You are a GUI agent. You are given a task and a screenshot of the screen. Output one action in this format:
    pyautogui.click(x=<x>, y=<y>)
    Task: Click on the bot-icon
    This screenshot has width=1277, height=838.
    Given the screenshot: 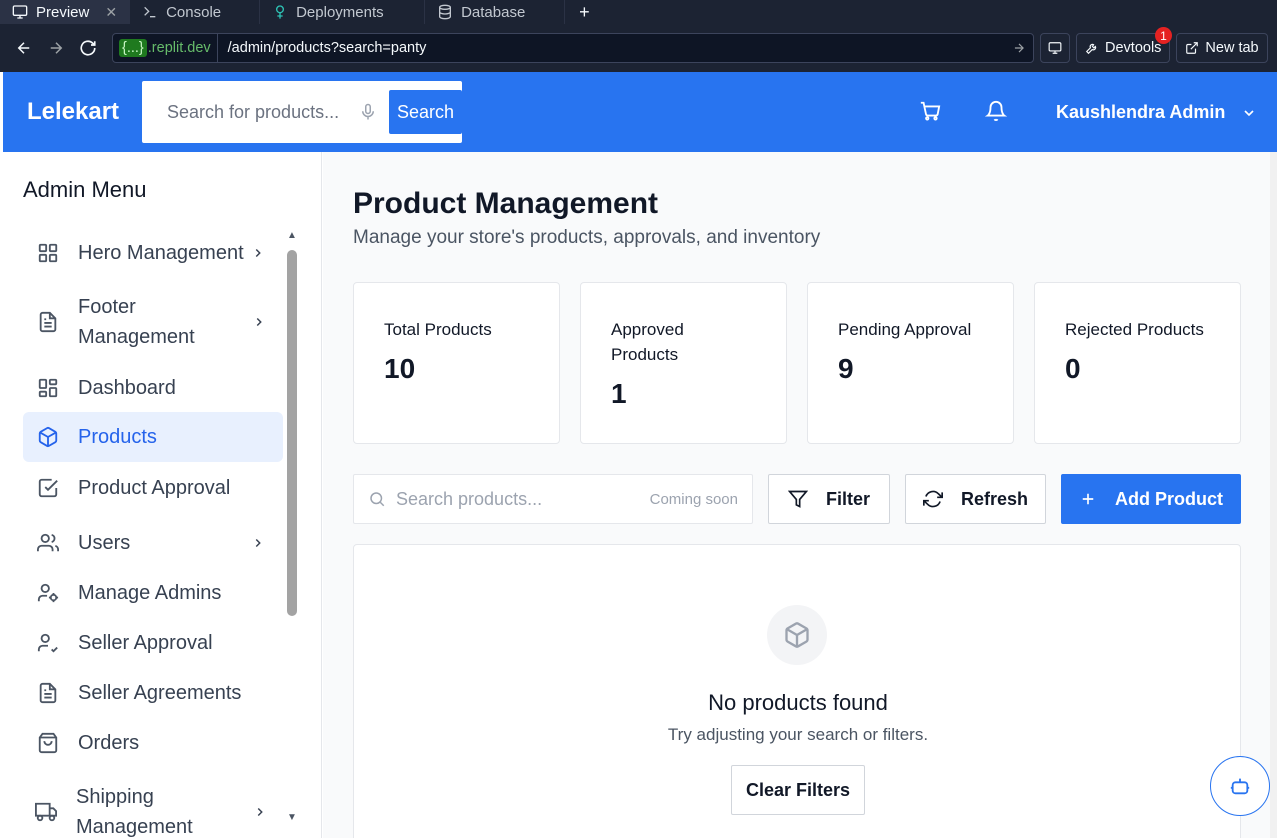 What is the action you would take?
    pyautogui.click(x=1240, y=786)
    